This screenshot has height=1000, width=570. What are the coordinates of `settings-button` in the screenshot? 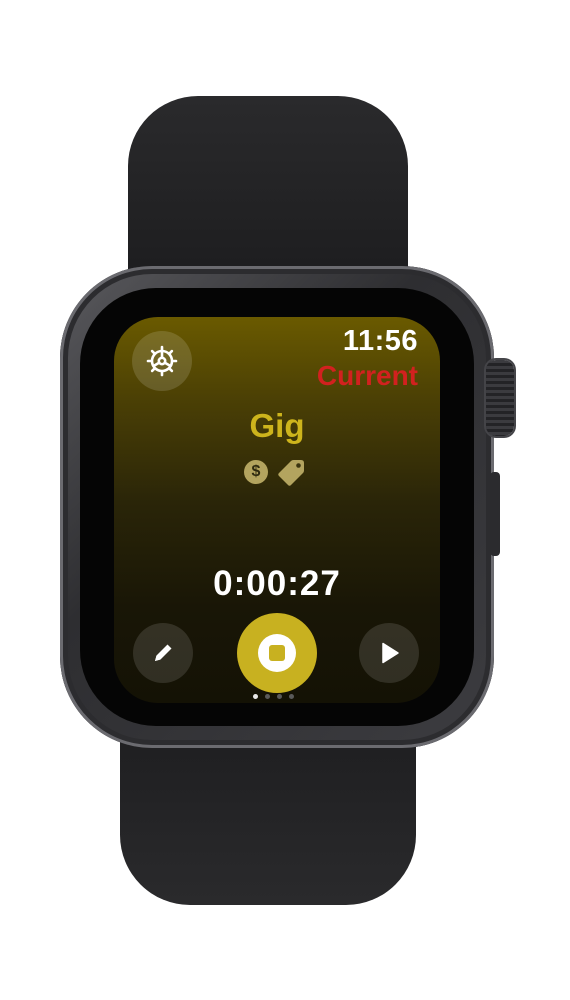 It's located at (162, 361).